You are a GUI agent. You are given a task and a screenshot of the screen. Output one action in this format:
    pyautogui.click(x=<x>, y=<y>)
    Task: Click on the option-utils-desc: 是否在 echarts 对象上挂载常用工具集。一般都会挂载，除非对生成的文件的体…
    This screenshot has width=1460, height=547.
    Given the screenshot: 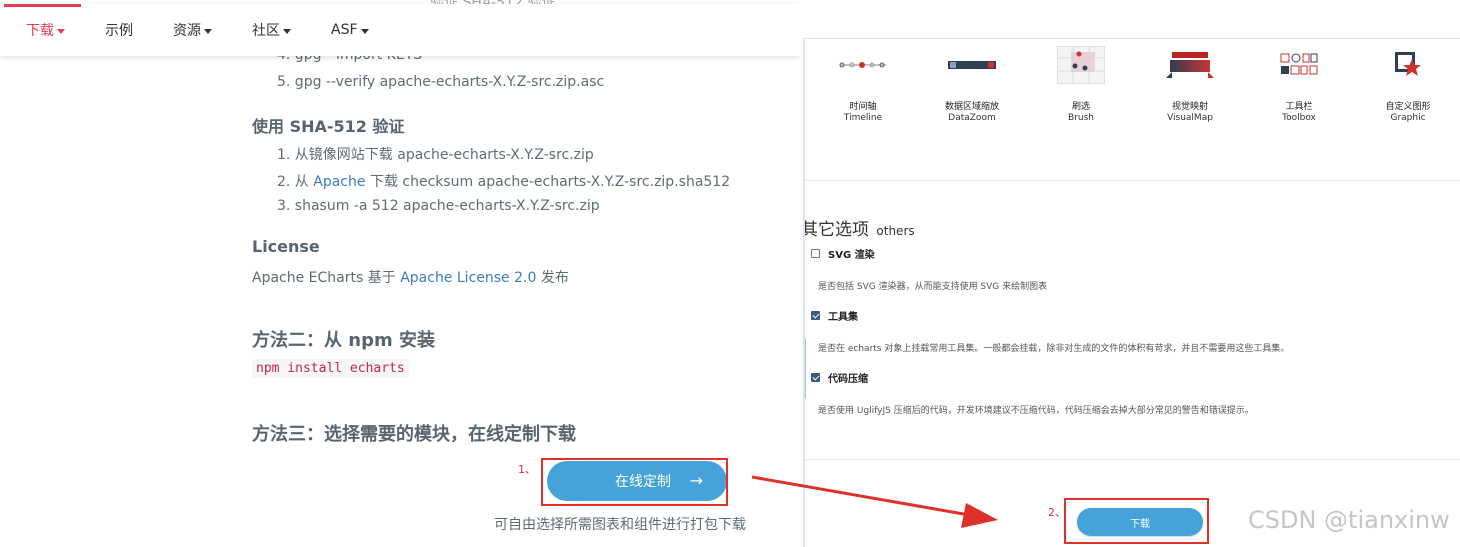 What is the action you would take?
    pyautogui.click(x=1054, y=349)
    